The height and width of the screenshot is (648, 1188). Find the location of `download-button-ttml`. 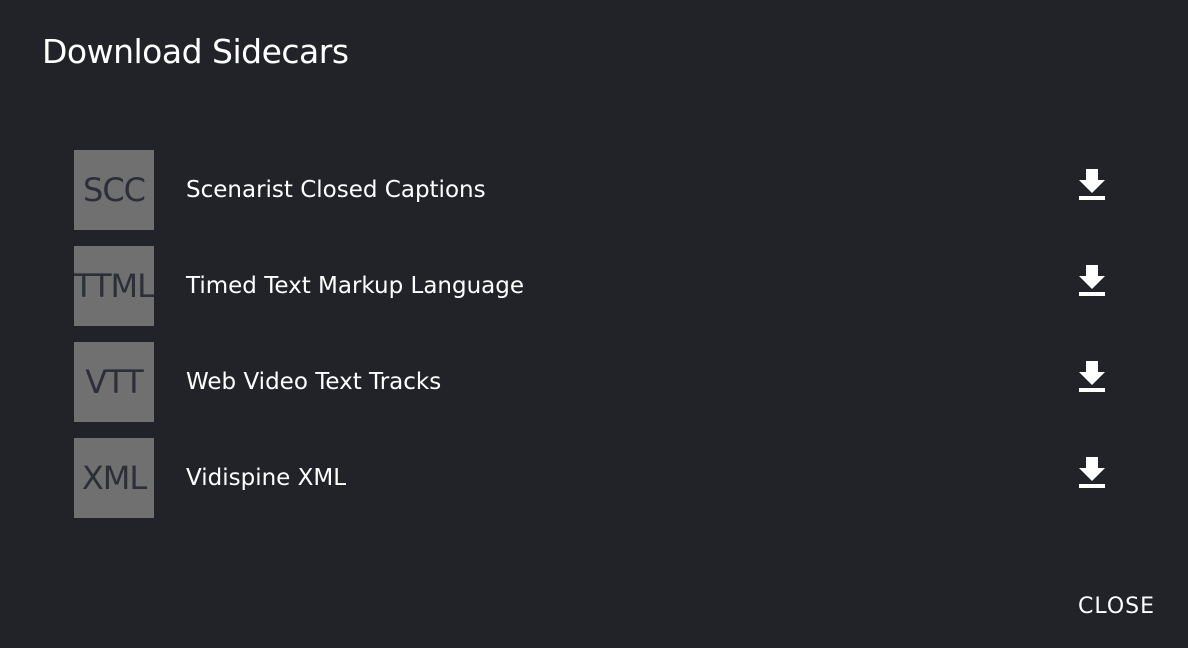

download-button-ttml is located at coordinates (1092, 282).